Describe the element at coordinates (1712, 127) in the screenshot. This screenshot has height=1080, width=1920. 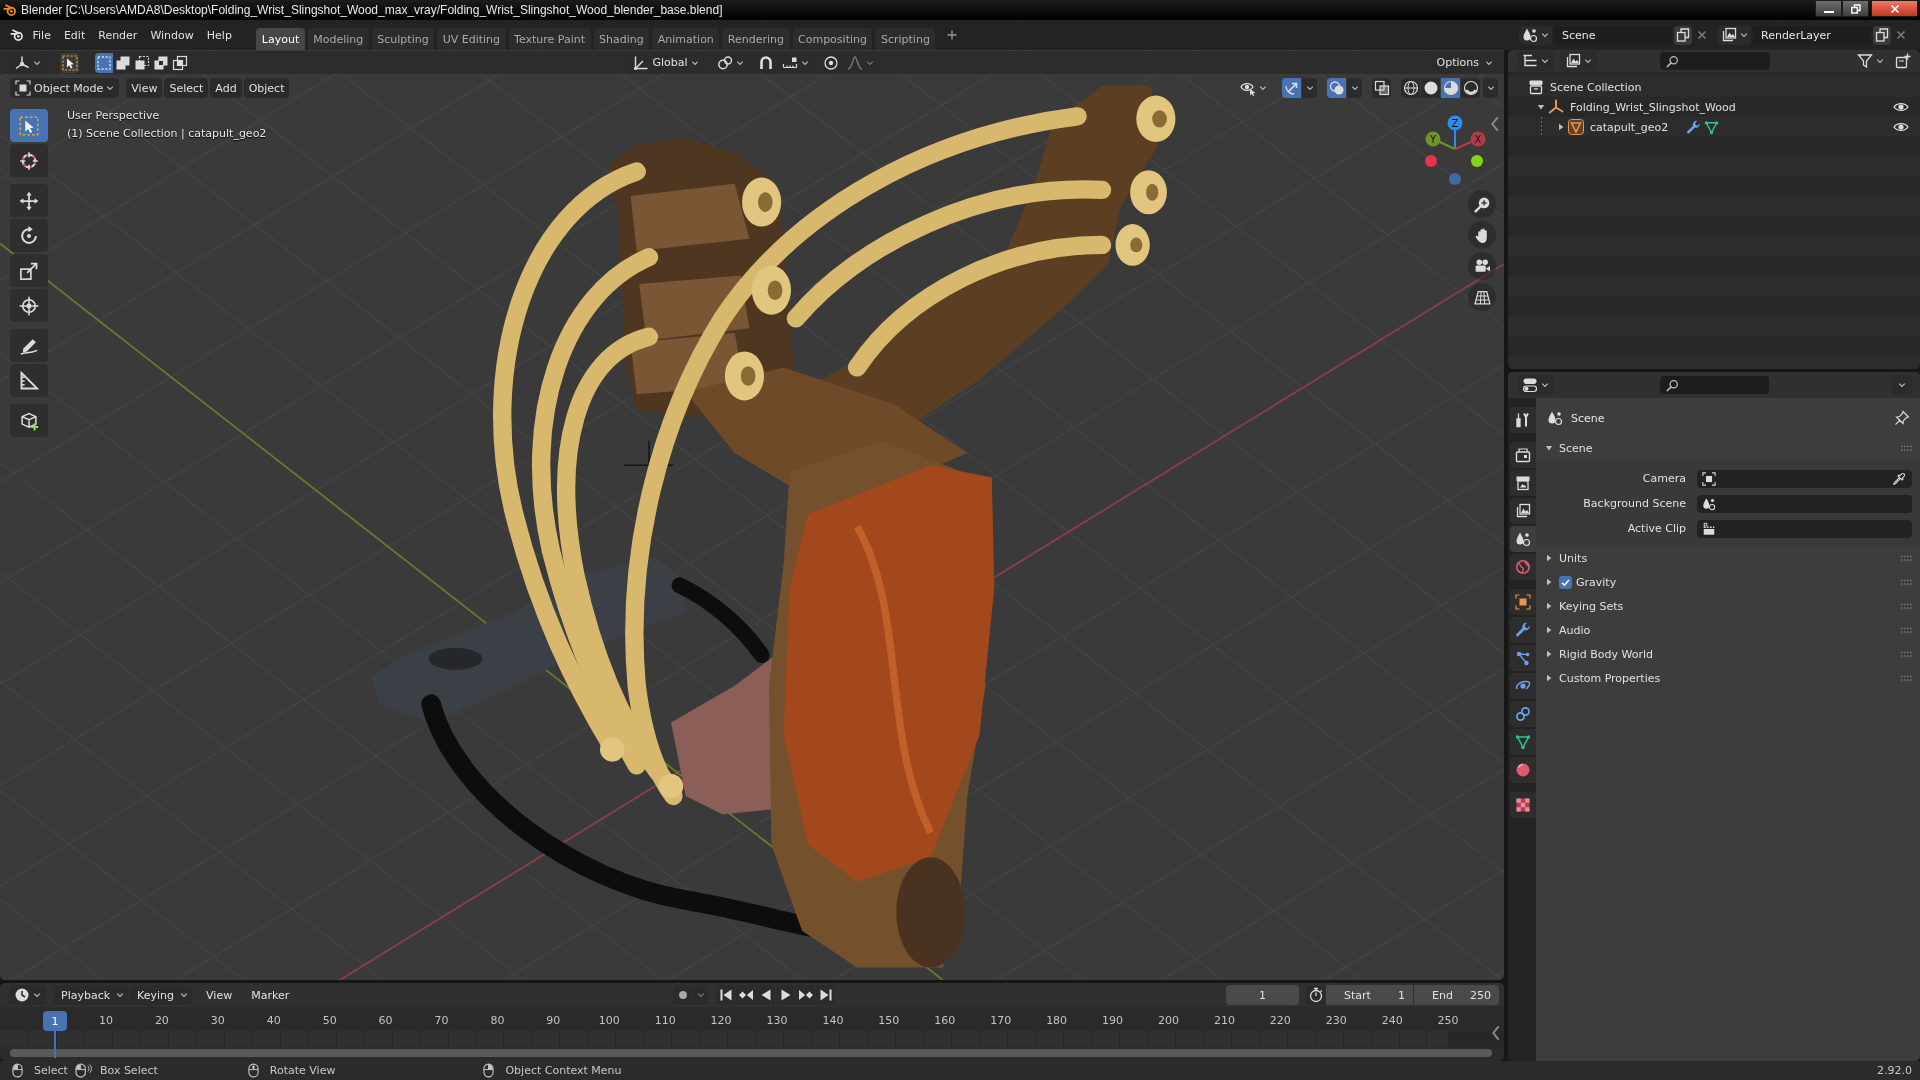
I see `vertex-triangle-icon` at that location.